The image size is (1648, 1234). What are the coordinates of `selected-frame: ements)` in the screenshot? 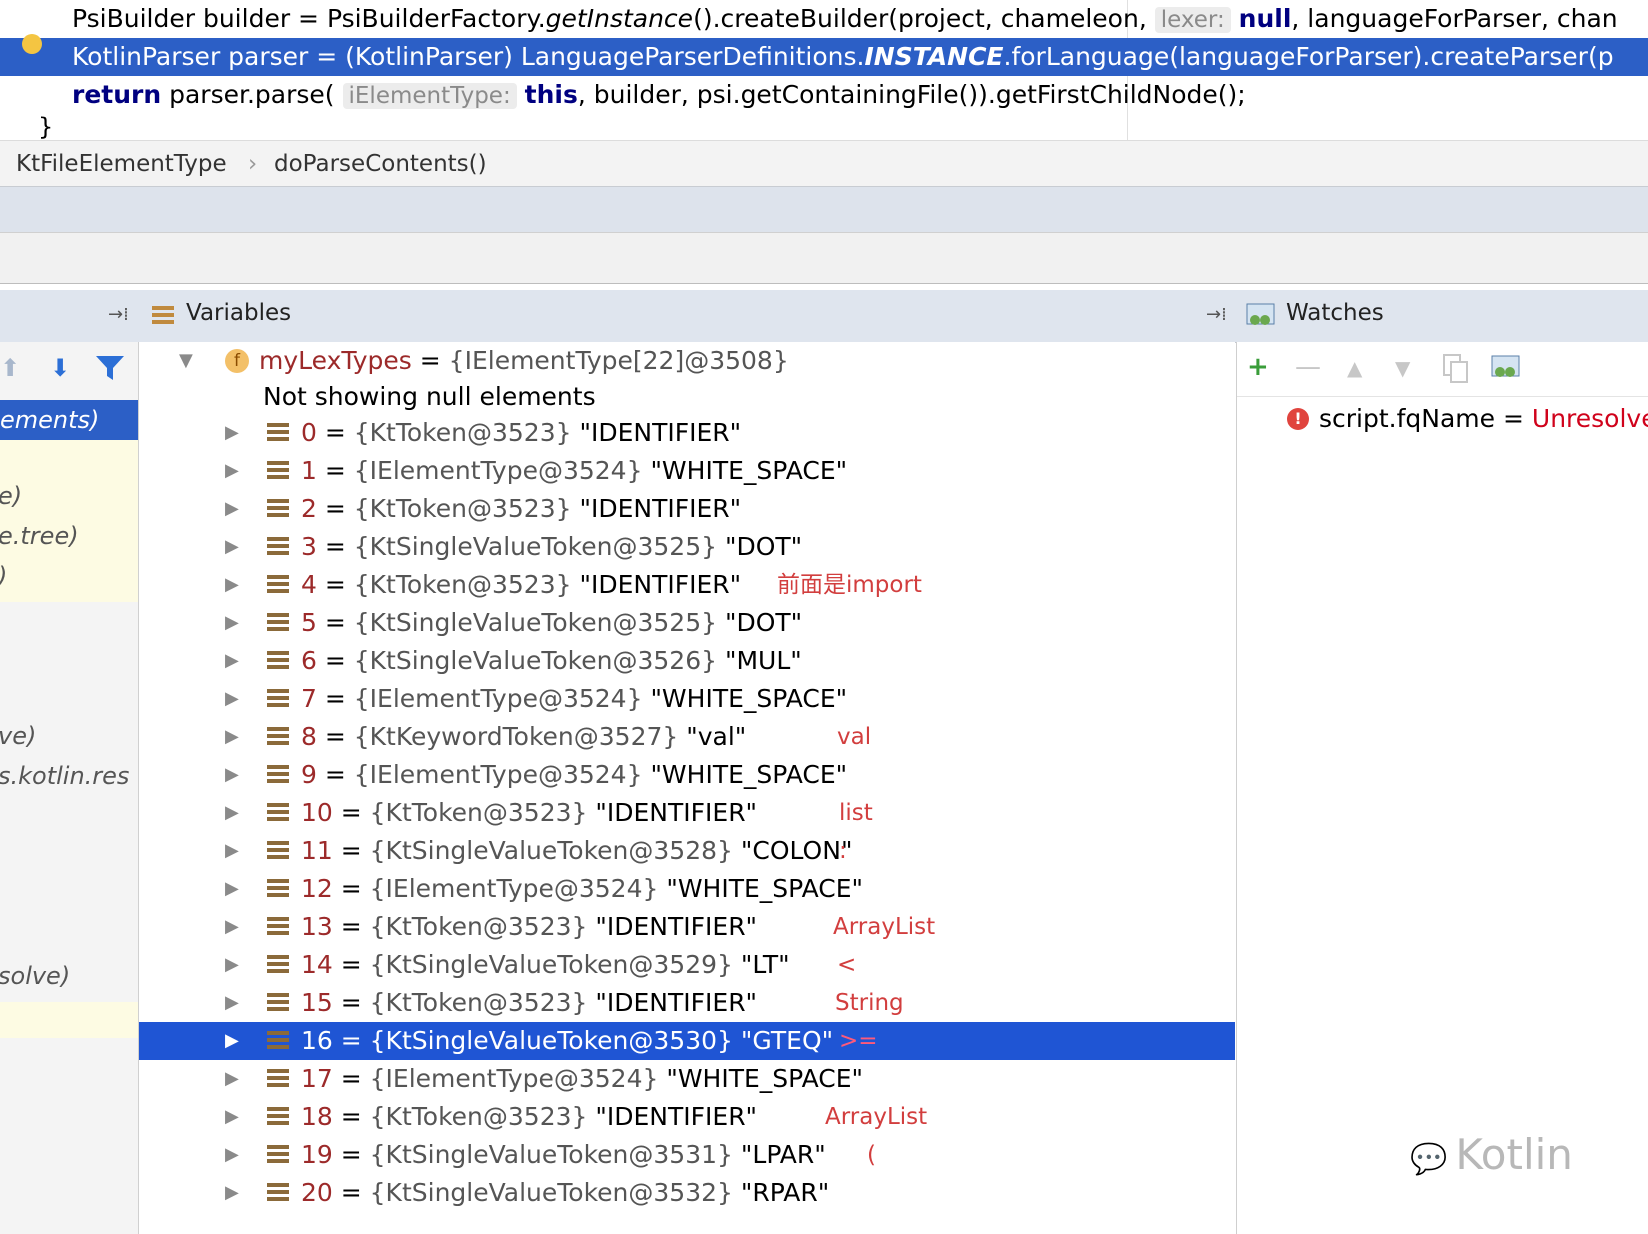 It's located at (69, 420).